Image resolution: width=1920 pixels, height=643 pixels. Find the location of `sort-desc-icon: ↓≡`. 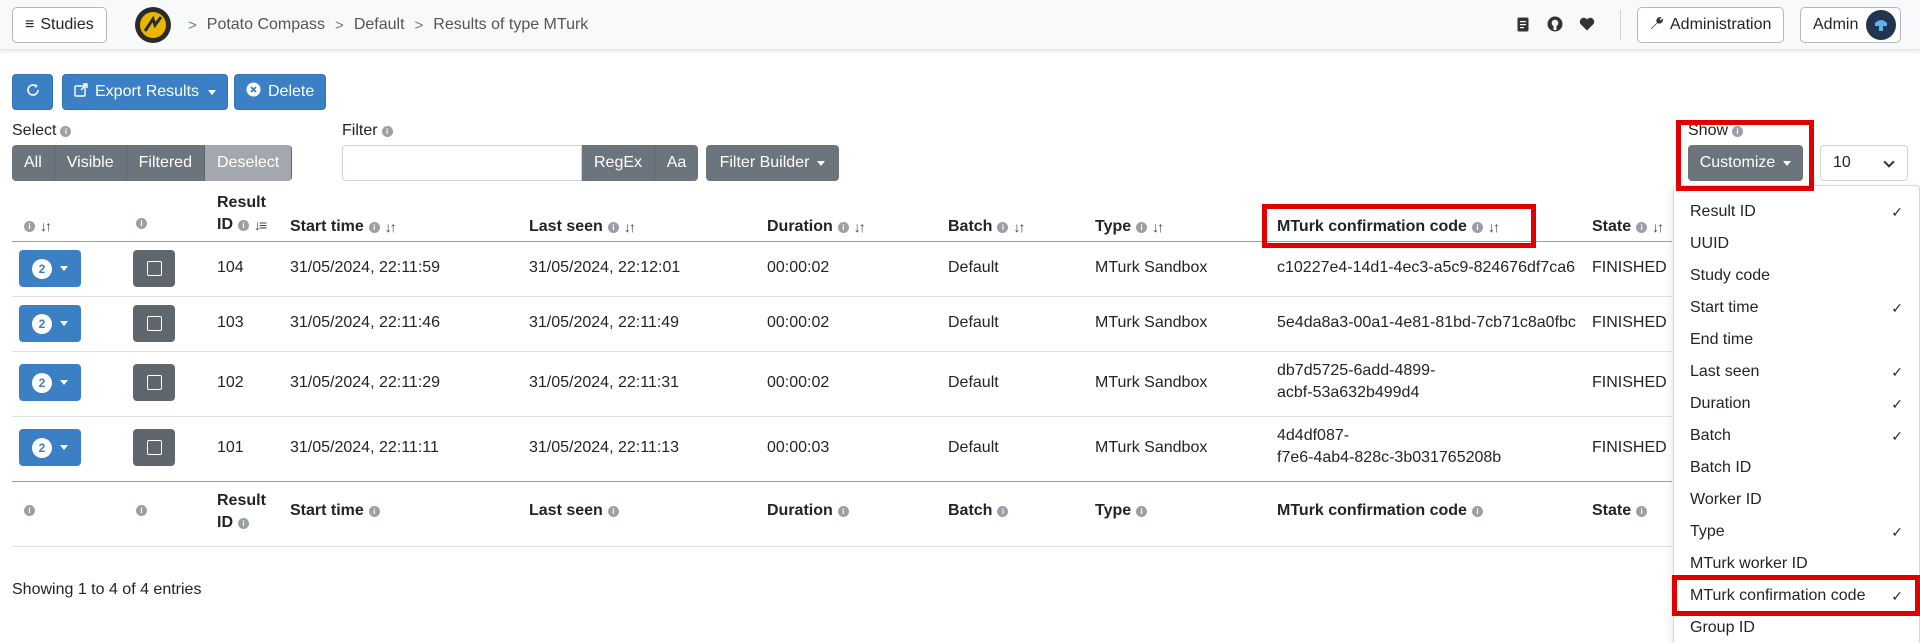

sort-desc-icon: ↓≡ is located at coordinates (260, 225).